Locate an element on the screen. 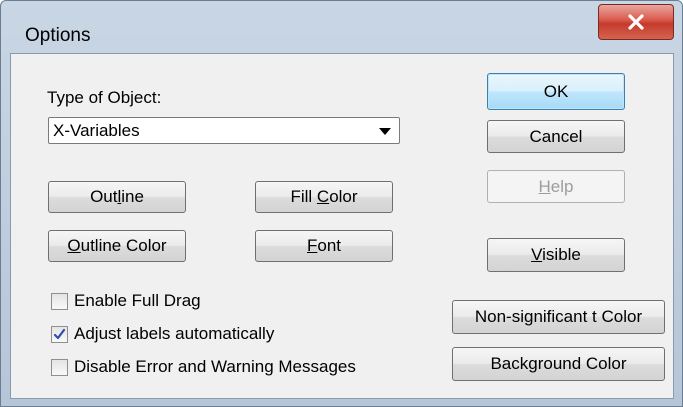 This screenshot has height=407, width=683. outline-color-button: Outline Color is located at coordinates (117, 246).